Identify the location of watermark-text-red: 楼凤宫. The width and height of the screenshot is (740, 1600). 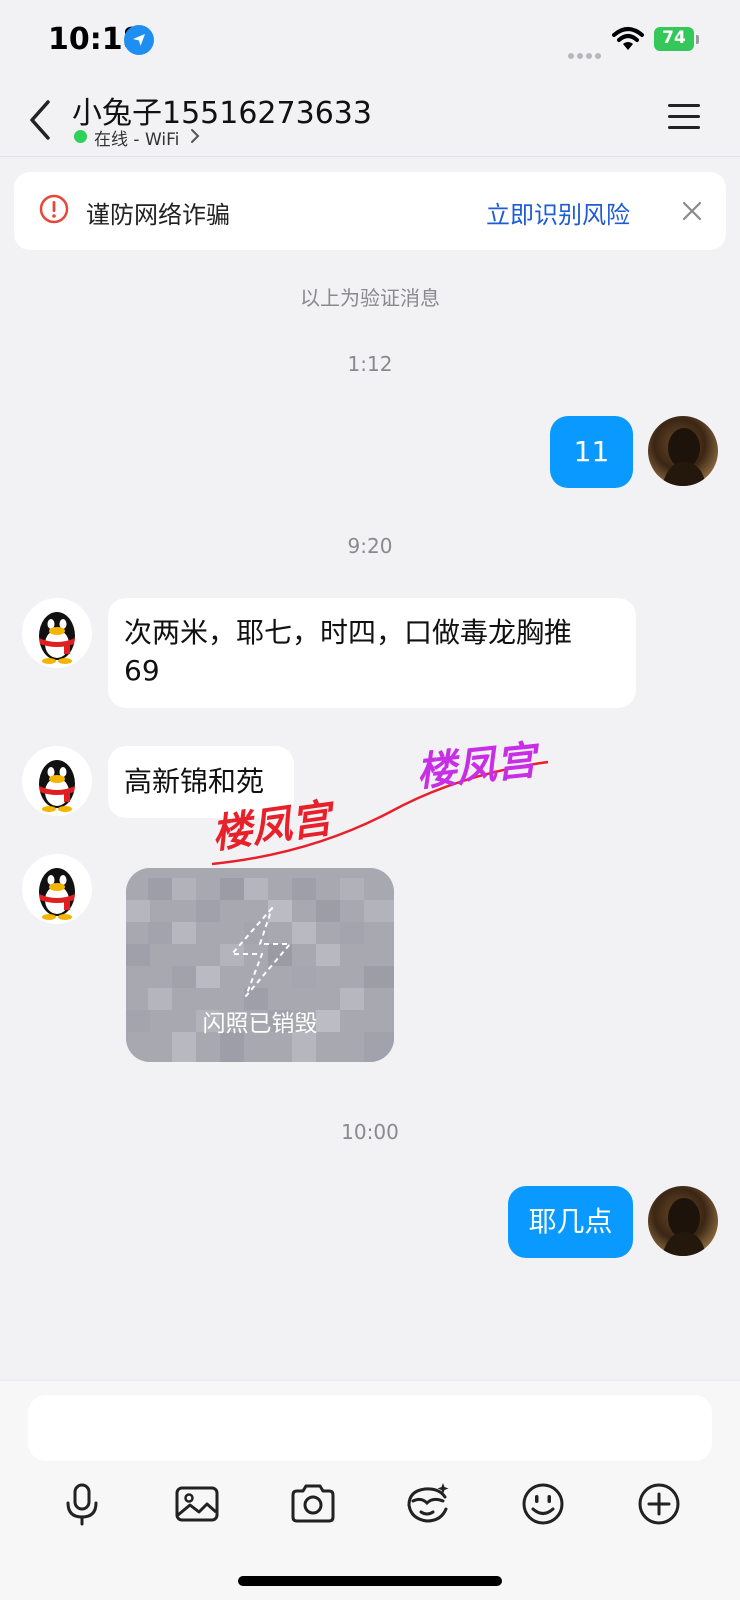
(274, 826).